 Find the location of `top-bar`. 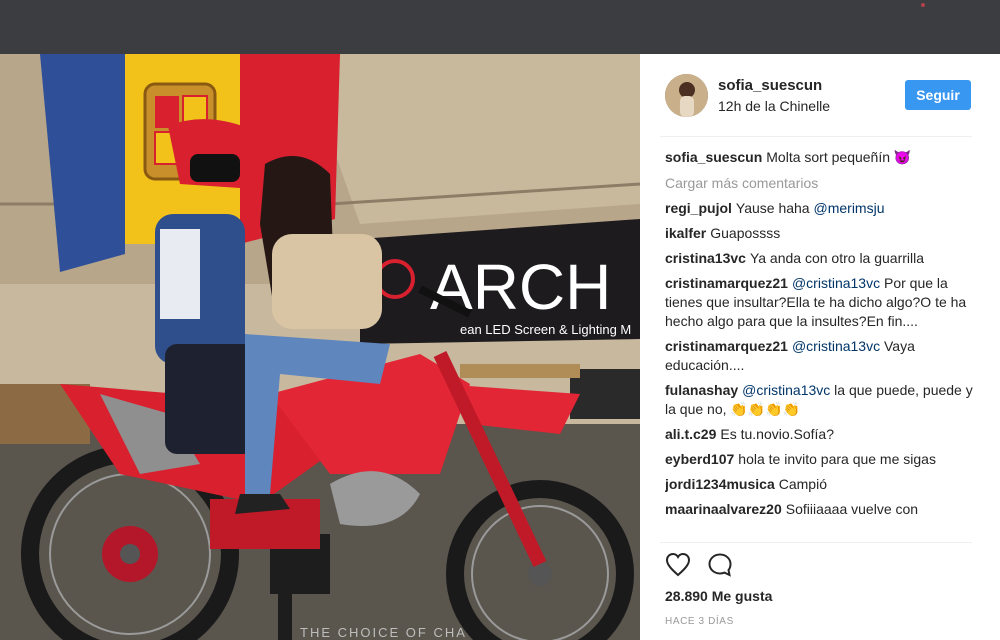

top-bar is located at coordinates (500, 27).